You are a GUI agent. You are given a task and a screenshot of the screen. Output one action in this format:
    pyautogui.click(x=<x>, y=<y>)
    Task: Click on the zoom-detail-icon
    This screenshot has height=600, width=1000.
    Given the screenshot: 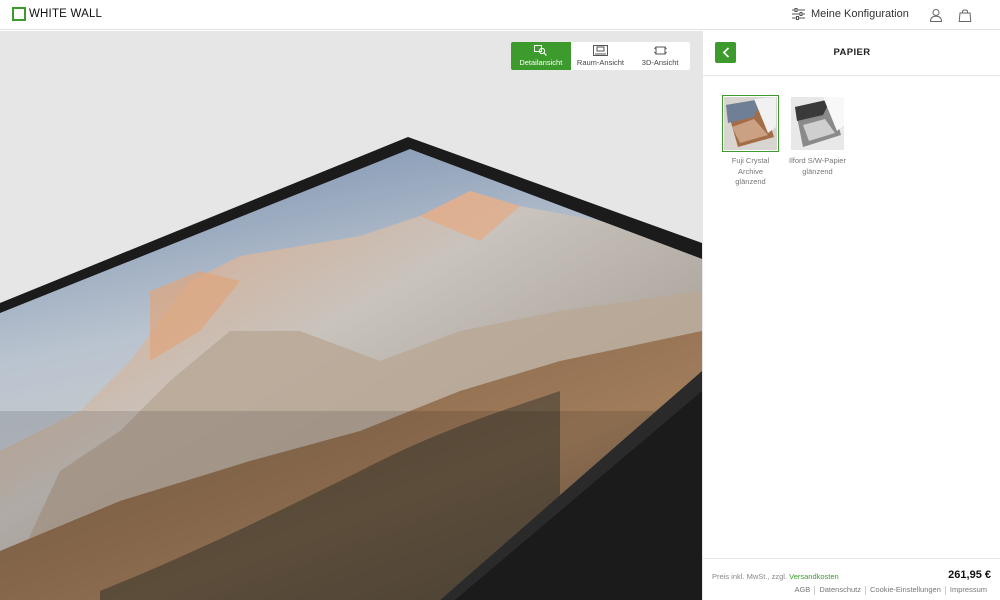 What is the action you would take?
    pyautogui.click(x=541, y=50)
    